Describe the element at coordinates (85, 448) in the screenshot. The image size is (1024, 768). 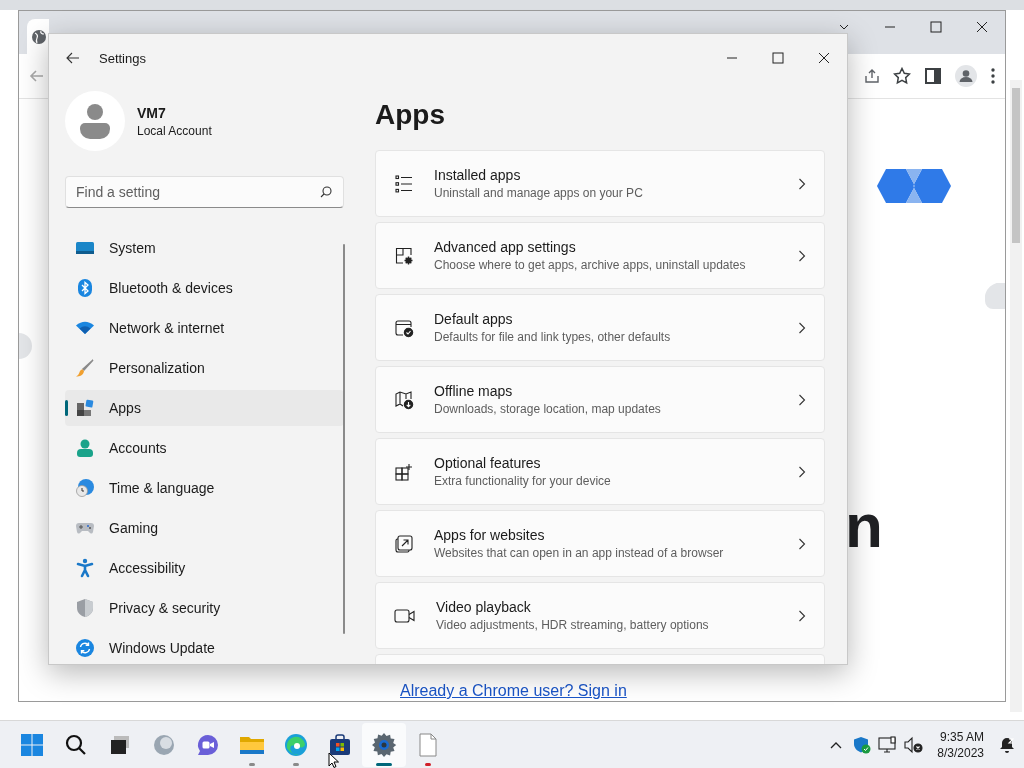
I see `person-icon` at that location.